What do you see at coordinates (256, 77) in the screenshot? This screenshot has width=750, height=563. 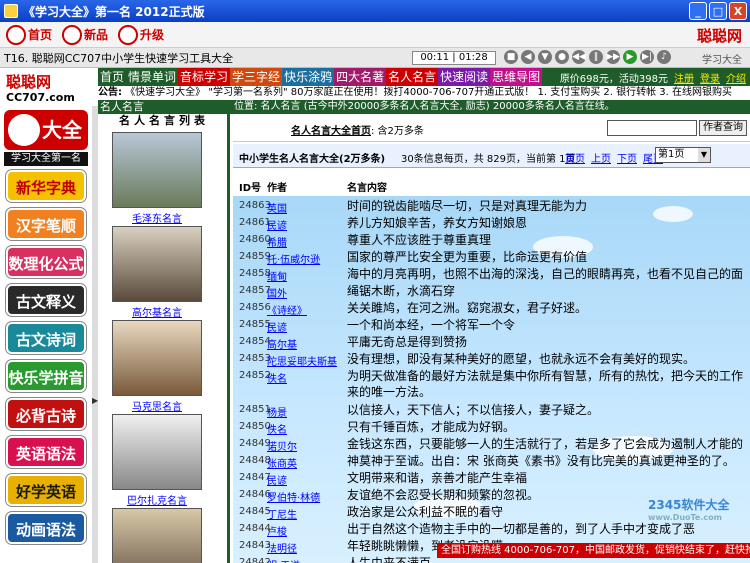 I see `menu-sanzijing: 学三字经` at bounding box center [256, 77].